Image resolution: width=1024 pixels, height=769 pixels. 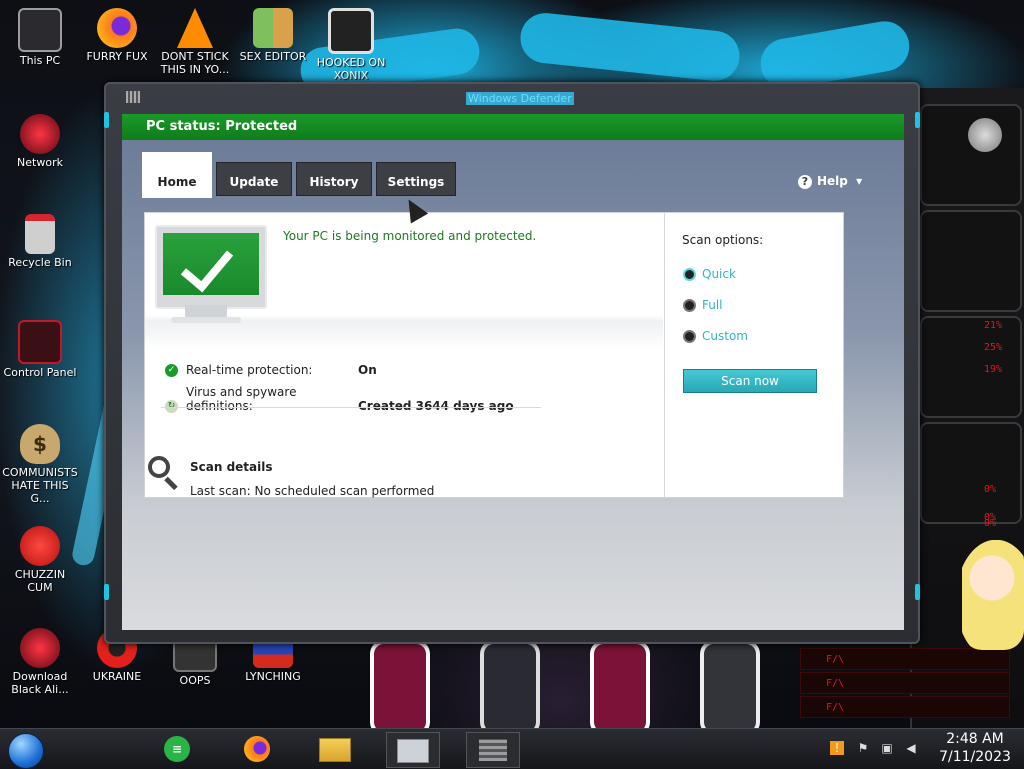 I want to click on taskbar-clock: 2:48 AM 7/11/2023, so click(x=975, y=748).